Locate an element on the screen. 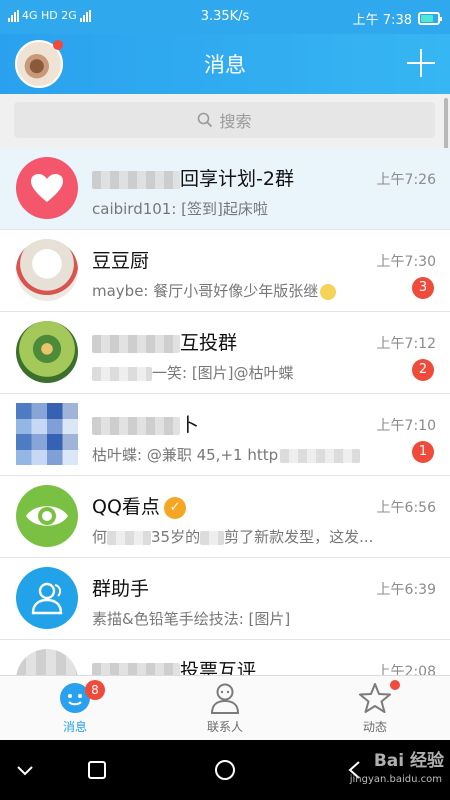 This screenshot has height=800, width=450. tab-bar: 8 消息 联系人 动态 is located at coordinates (225, 707).